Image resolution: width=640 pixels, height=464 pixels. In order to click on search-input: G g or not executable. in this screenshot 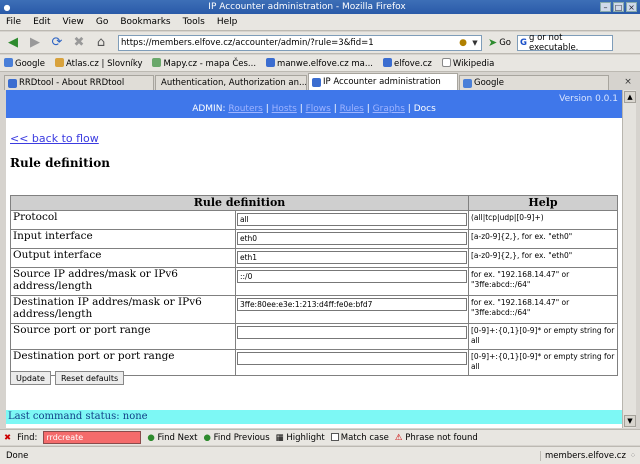, I will do `click(565, 43)`.